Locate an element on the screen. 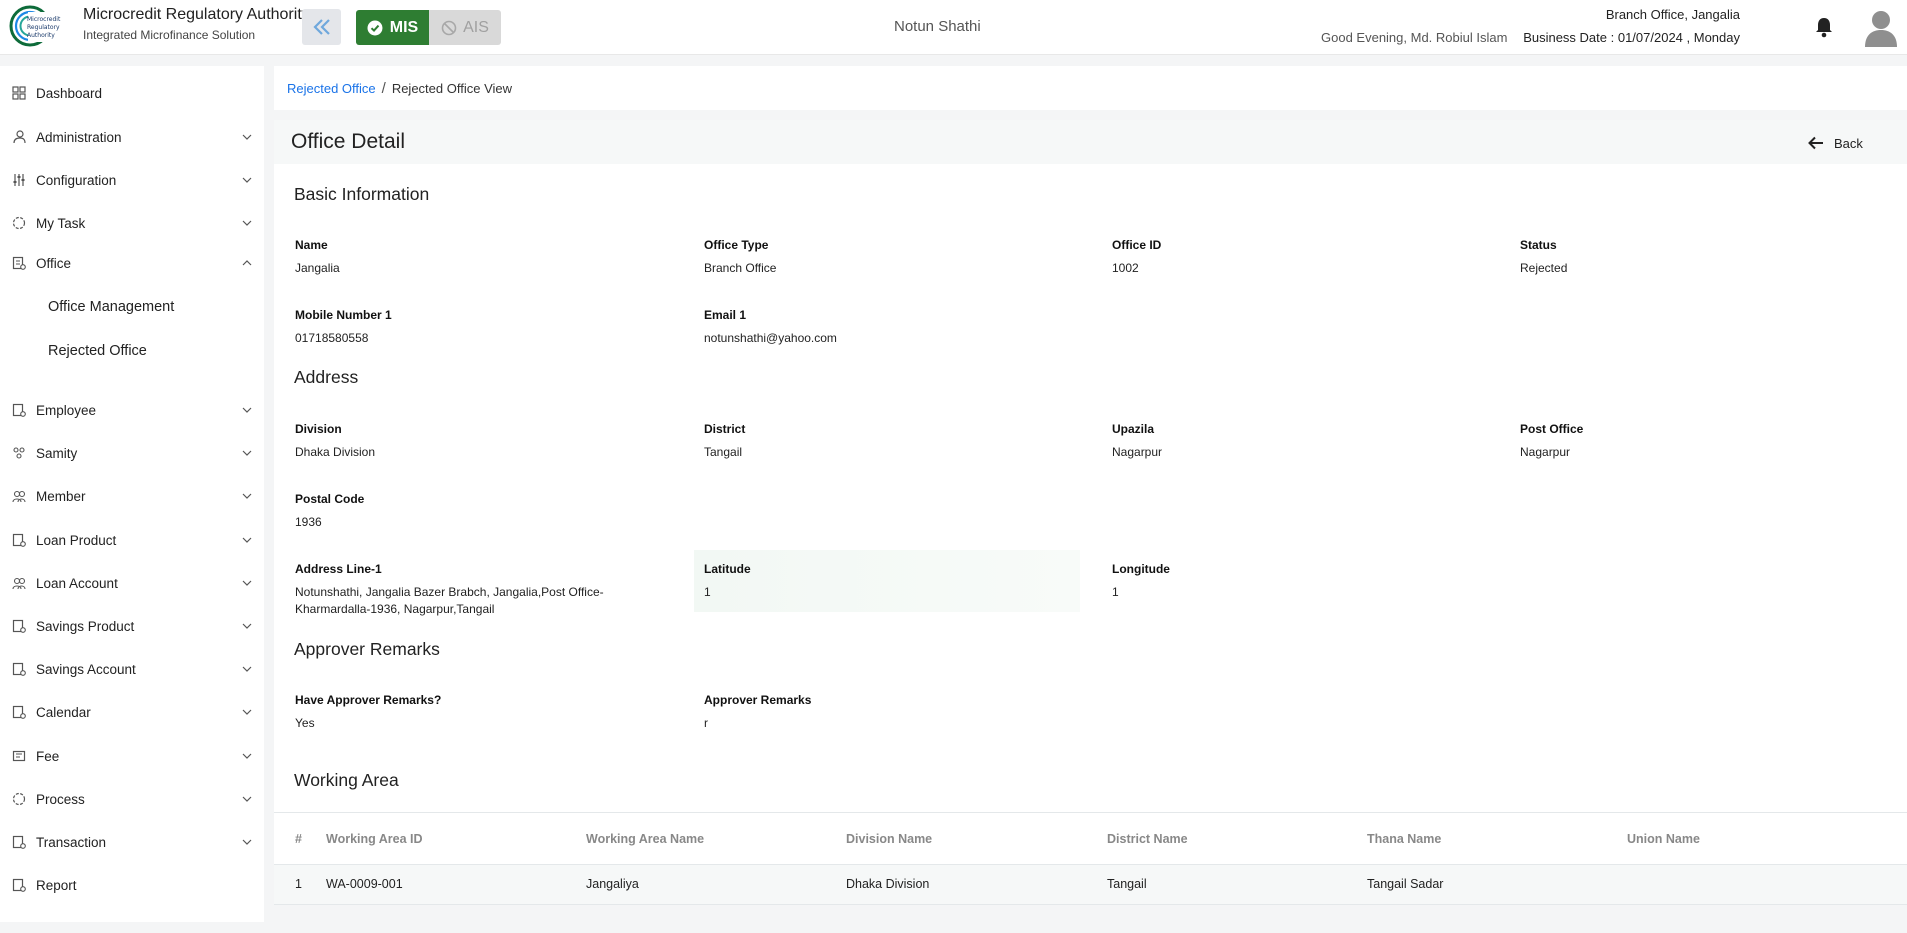 Image resolution: width=1907 pixels, height=933 pixels. field-value: Tangail is located at coordinates (723, 452).